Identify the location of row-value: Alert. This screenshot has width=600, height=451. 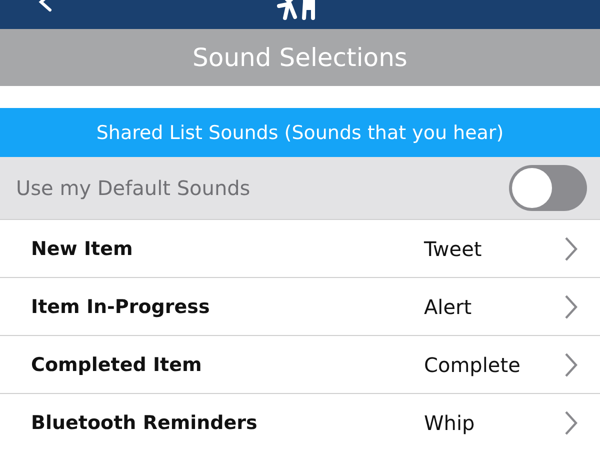
(448, 306).